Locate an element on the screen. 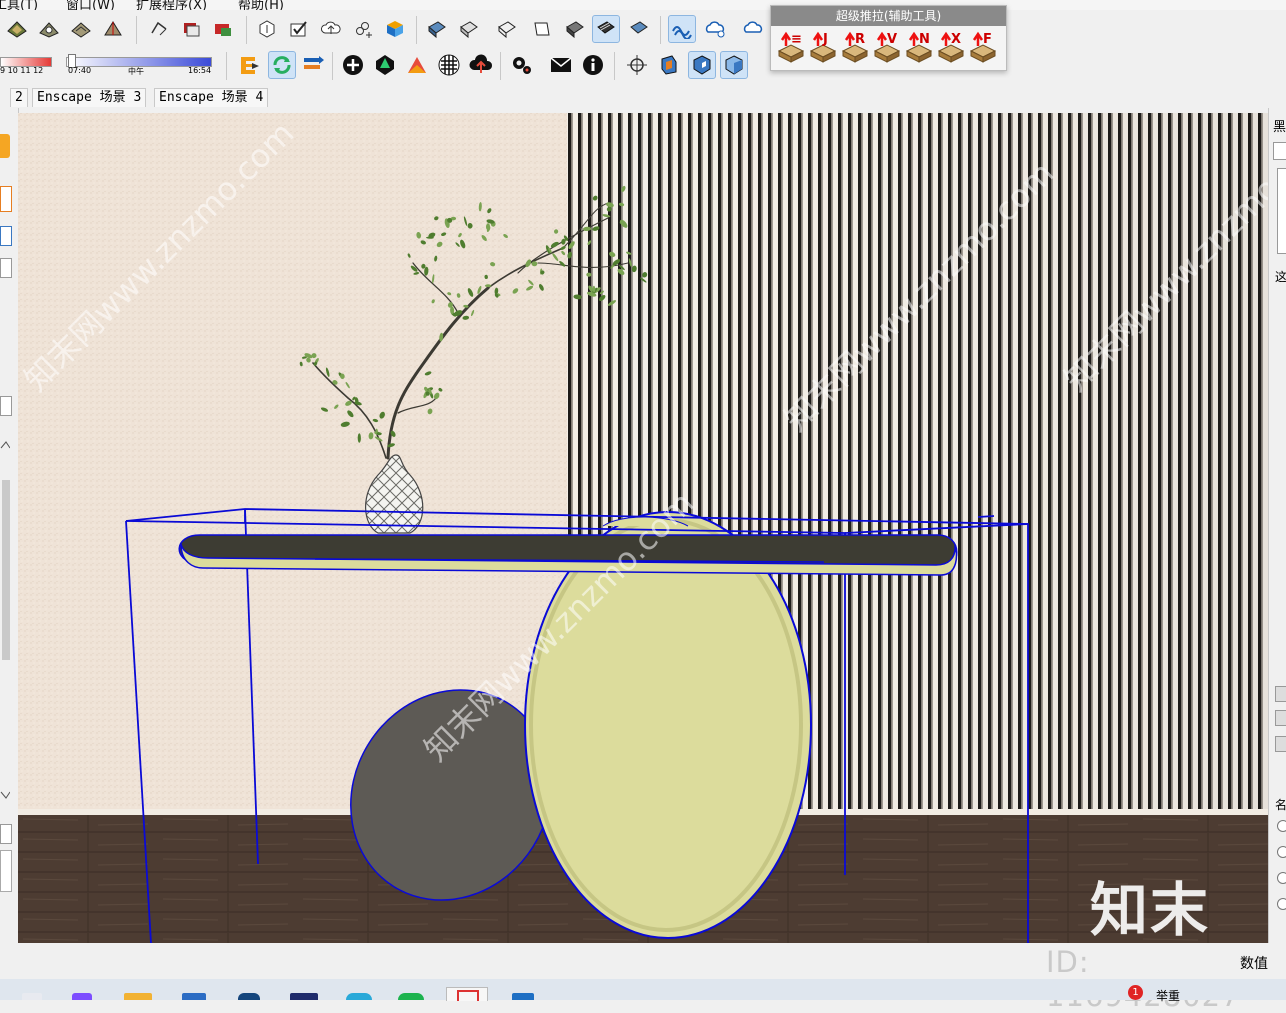 This screenshot has width=1286, height=1013. notification-badge: 1 is located at coordinates (1135, 992).